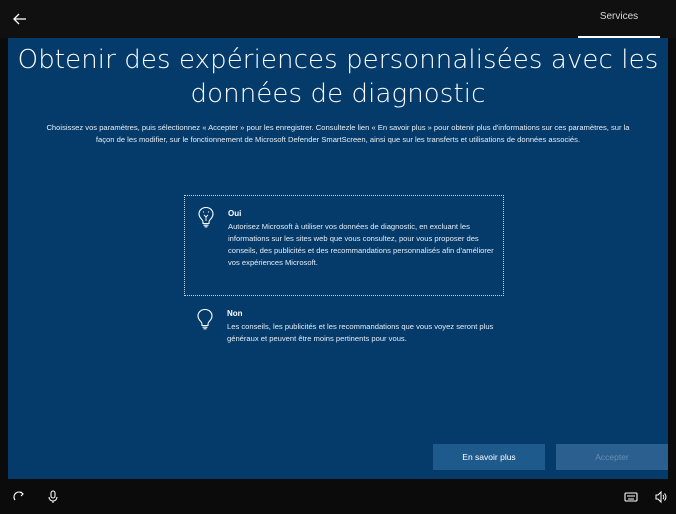  I want to click on tab-services: Services, so click(619, 24).